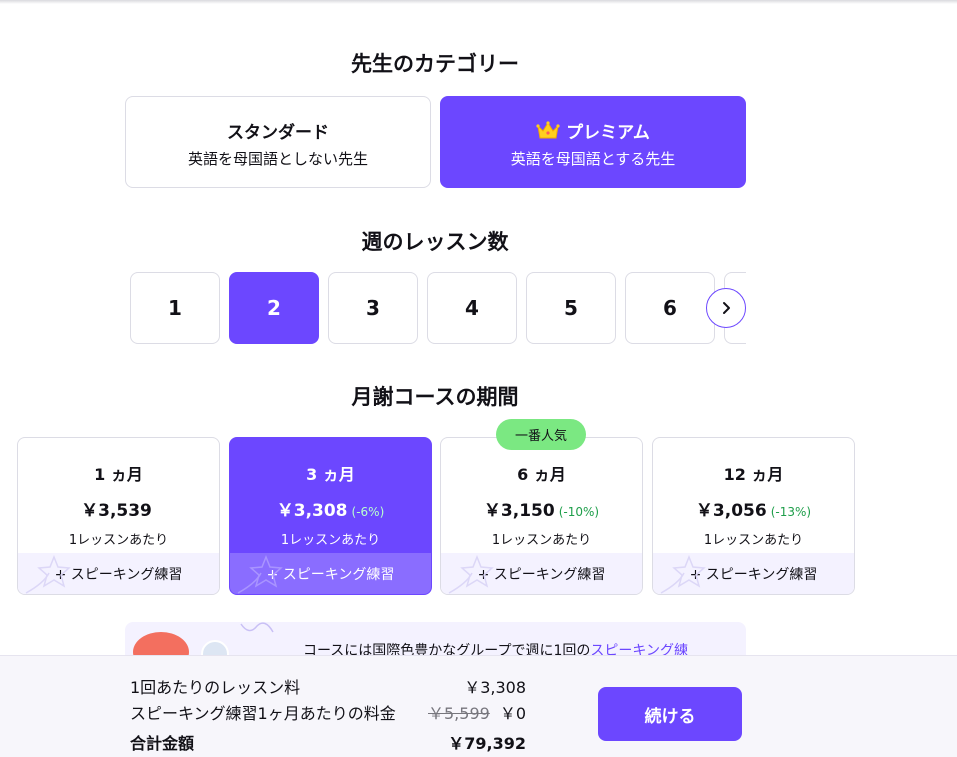  What do you see at coordinates (373, 308) in the screenshot?
I see `lesson-count-3: 3` at bounding box center [373, 308].